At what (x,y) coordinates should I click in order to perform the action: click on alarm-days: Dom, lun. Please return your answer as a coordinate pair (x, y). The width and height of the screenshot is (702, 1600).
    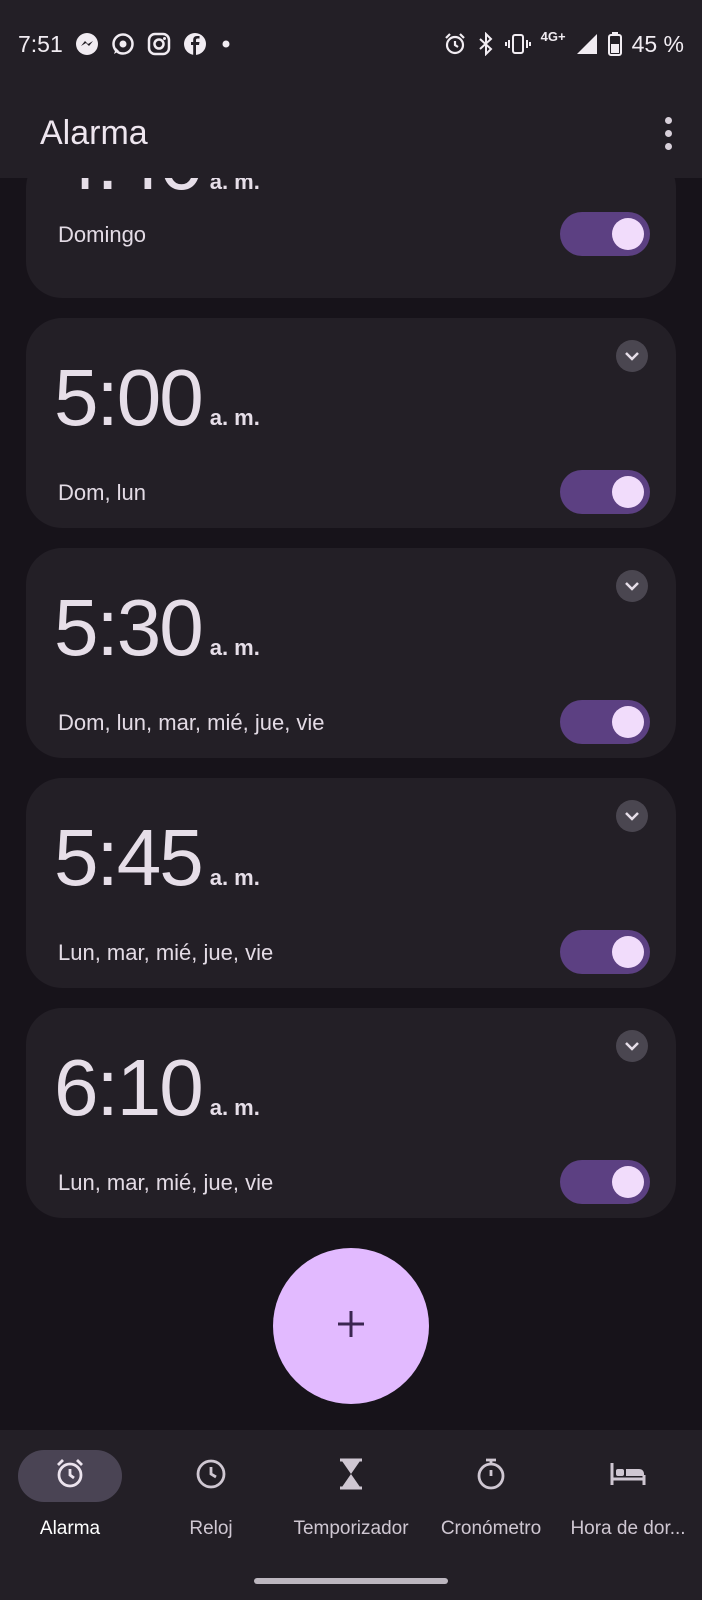
    Looking at the image, I should click on (102, 492).